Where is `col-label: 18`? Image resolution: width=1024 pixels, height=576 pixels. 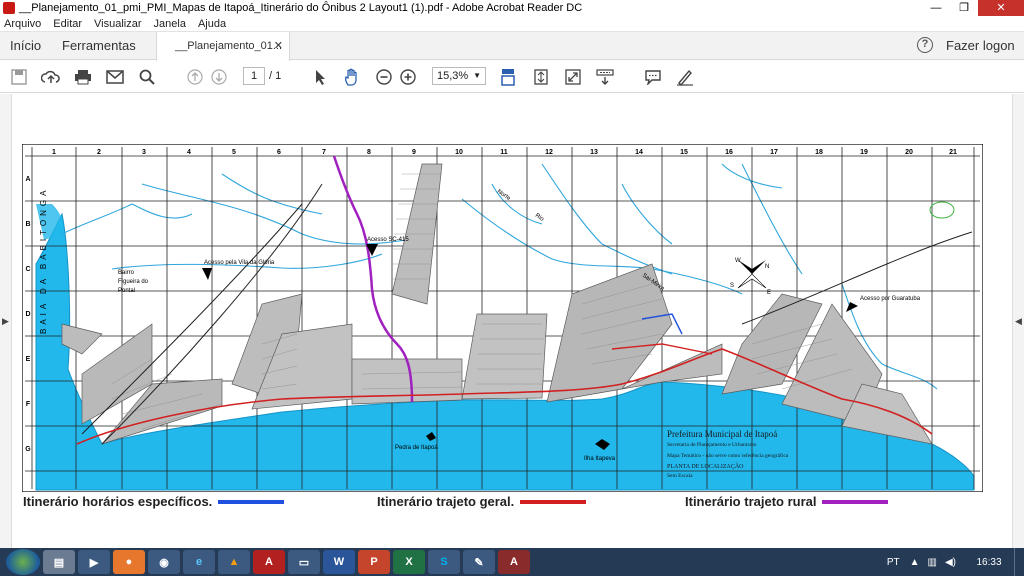 col-label: 18 is located at coordinates (819, 152).